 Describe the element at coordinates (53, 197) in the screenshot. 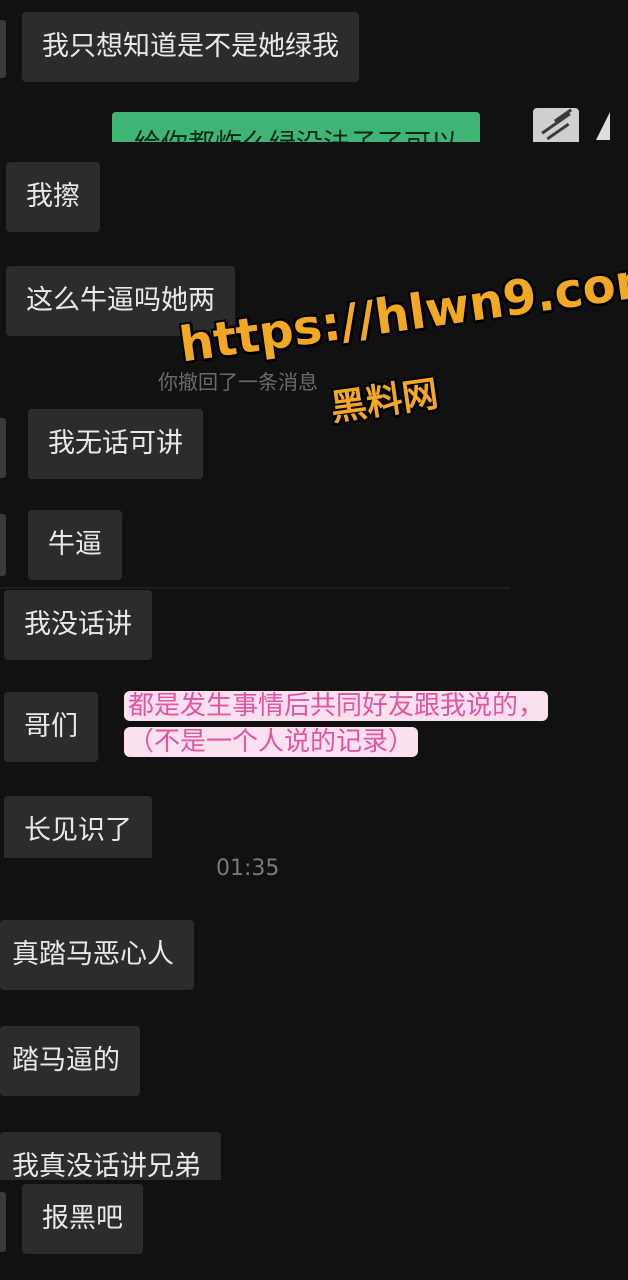

I see `message-bubble: 我擦` at that location.